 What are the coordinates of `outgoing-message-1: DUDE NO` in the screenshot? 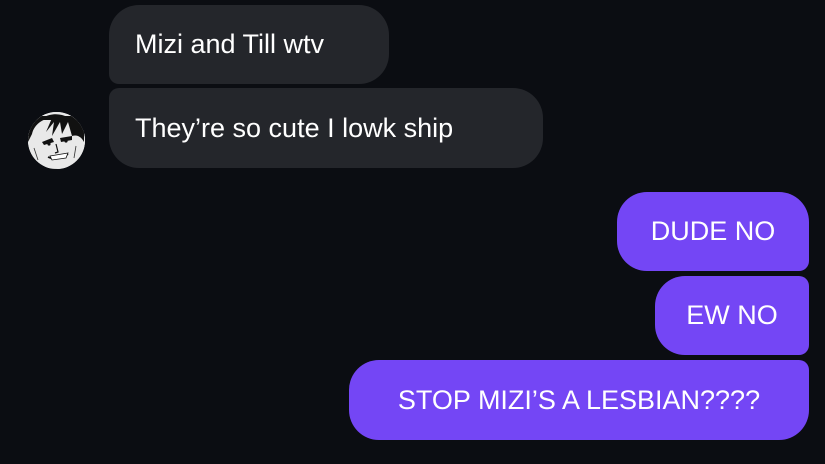 It's located at (713, 231).